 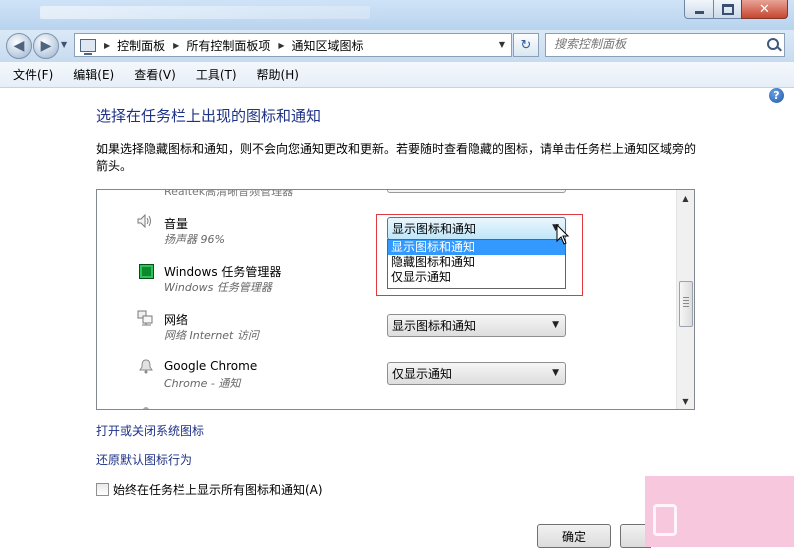 What do you see at coordinates (88, 46) in the screenshot?
I see `computer-icon` at bounding box center [88, 46].